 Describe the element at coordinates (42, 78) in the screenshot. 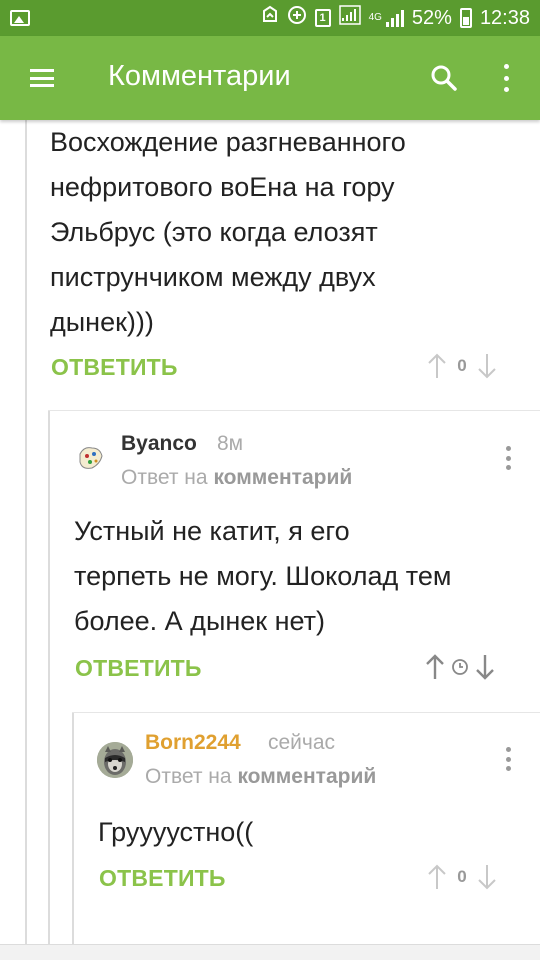

I see `menu-icon` at that location.